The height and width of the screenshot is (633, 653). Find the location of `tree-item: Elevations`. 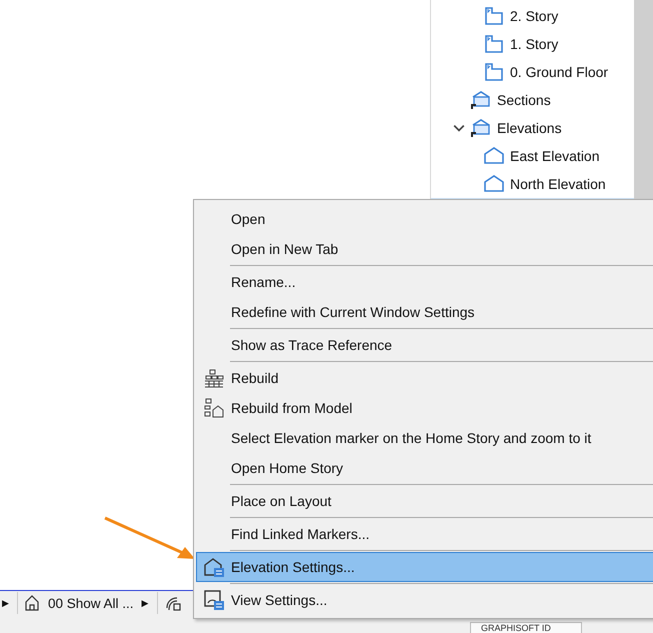

tree-item: Elevations is located at coordinates (532, 128).